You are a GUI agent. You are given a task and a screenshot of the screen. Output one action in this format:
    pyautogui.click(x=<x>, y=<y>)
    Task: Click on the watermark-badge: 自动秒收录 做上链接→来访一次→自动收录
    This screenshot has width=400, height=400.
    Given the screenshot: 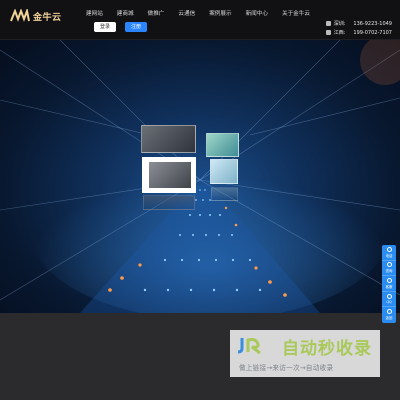 What is the action you would take?
    pyautogui.click(x=305, y=353)
    